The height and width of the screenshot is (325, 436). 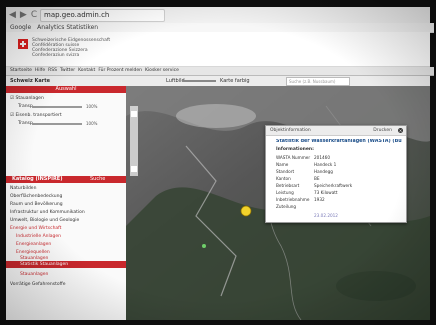 What do you see at coordinates (322, 157) in the screenshot?
I see `info-value: 201460` at bounding box center [322, 157].